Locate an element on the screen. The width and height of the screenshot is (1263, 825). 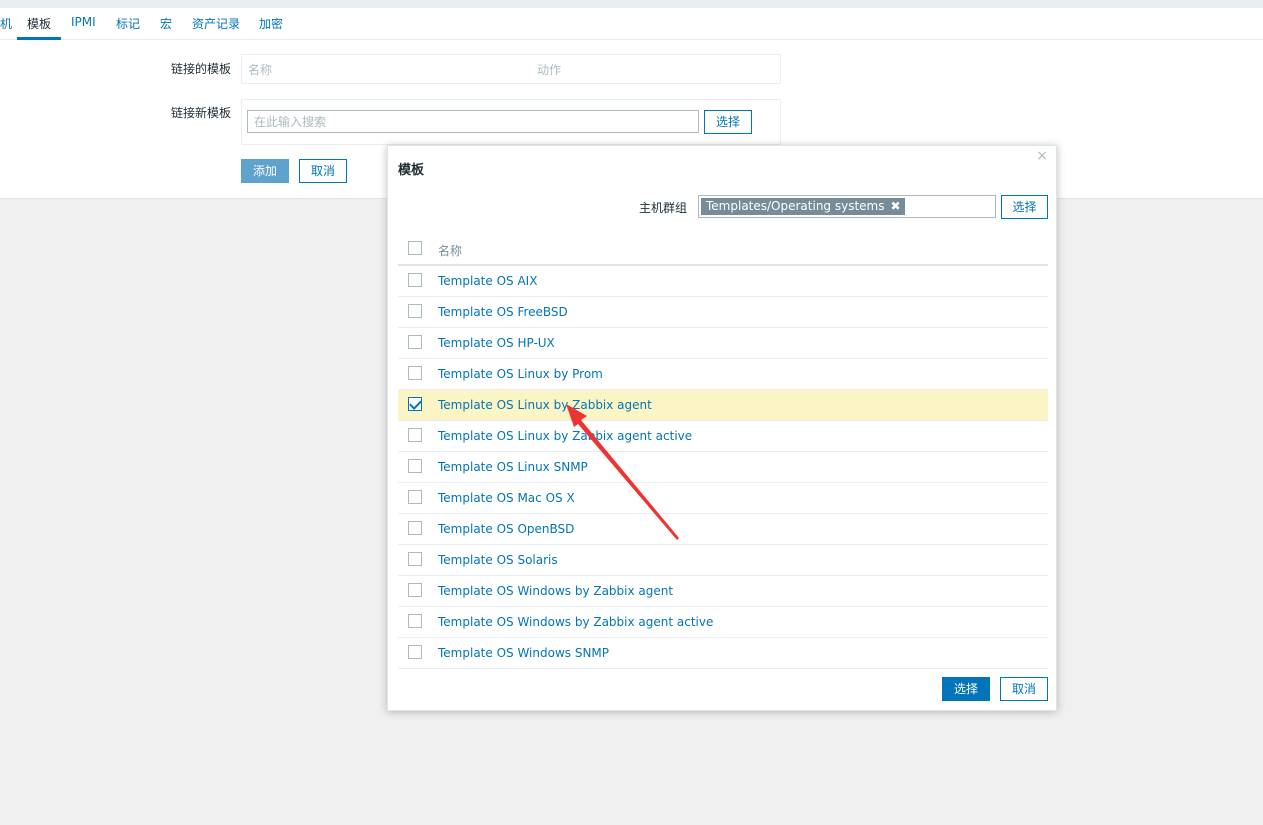
list-header: 名称 is located at coordinates (723, 250).